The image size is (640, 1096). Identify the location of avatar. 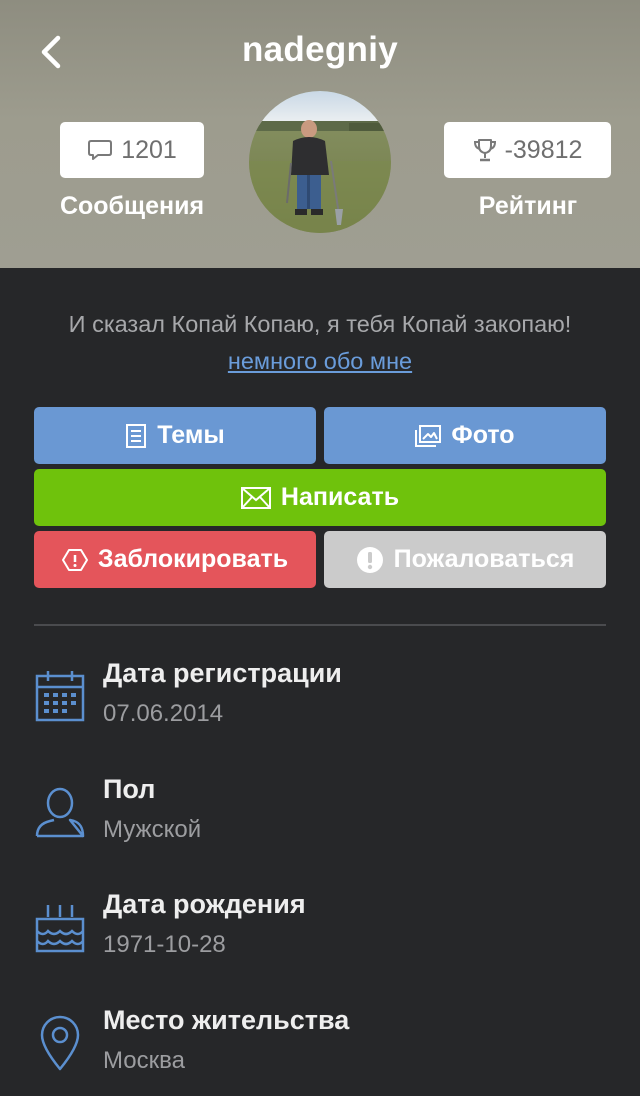
(320, 162).